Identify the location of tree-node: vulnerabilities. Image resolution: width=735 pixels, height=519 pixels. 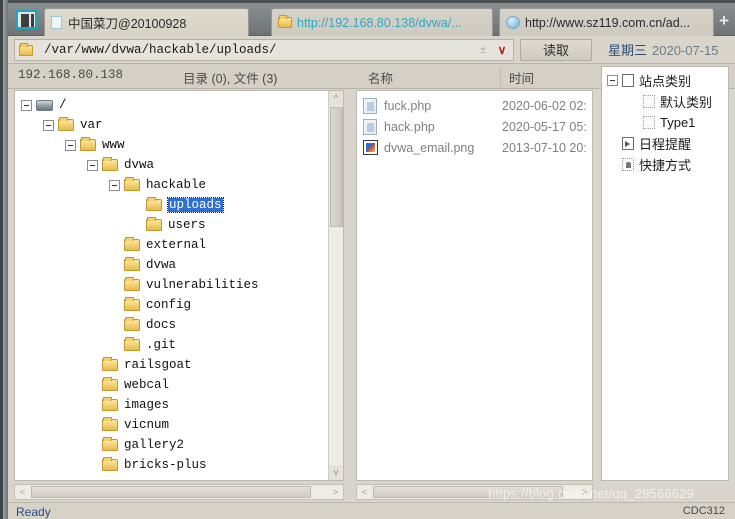
(179, 285).